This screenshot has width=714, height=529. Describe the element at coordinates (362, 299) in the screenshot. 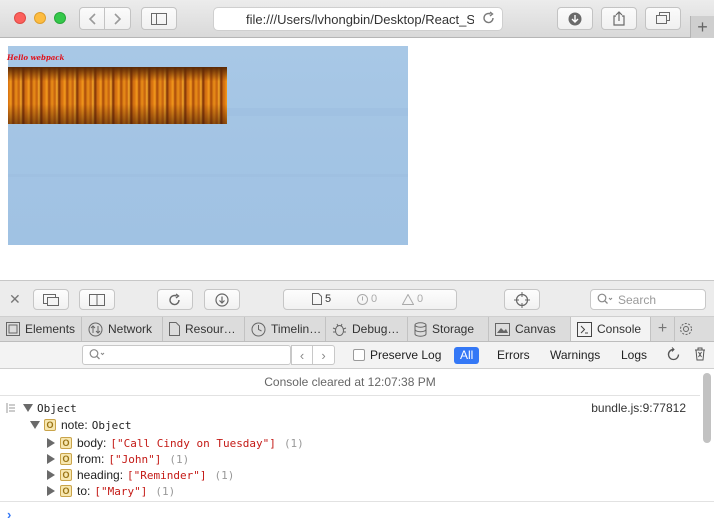

I see `error-icon` at that location.